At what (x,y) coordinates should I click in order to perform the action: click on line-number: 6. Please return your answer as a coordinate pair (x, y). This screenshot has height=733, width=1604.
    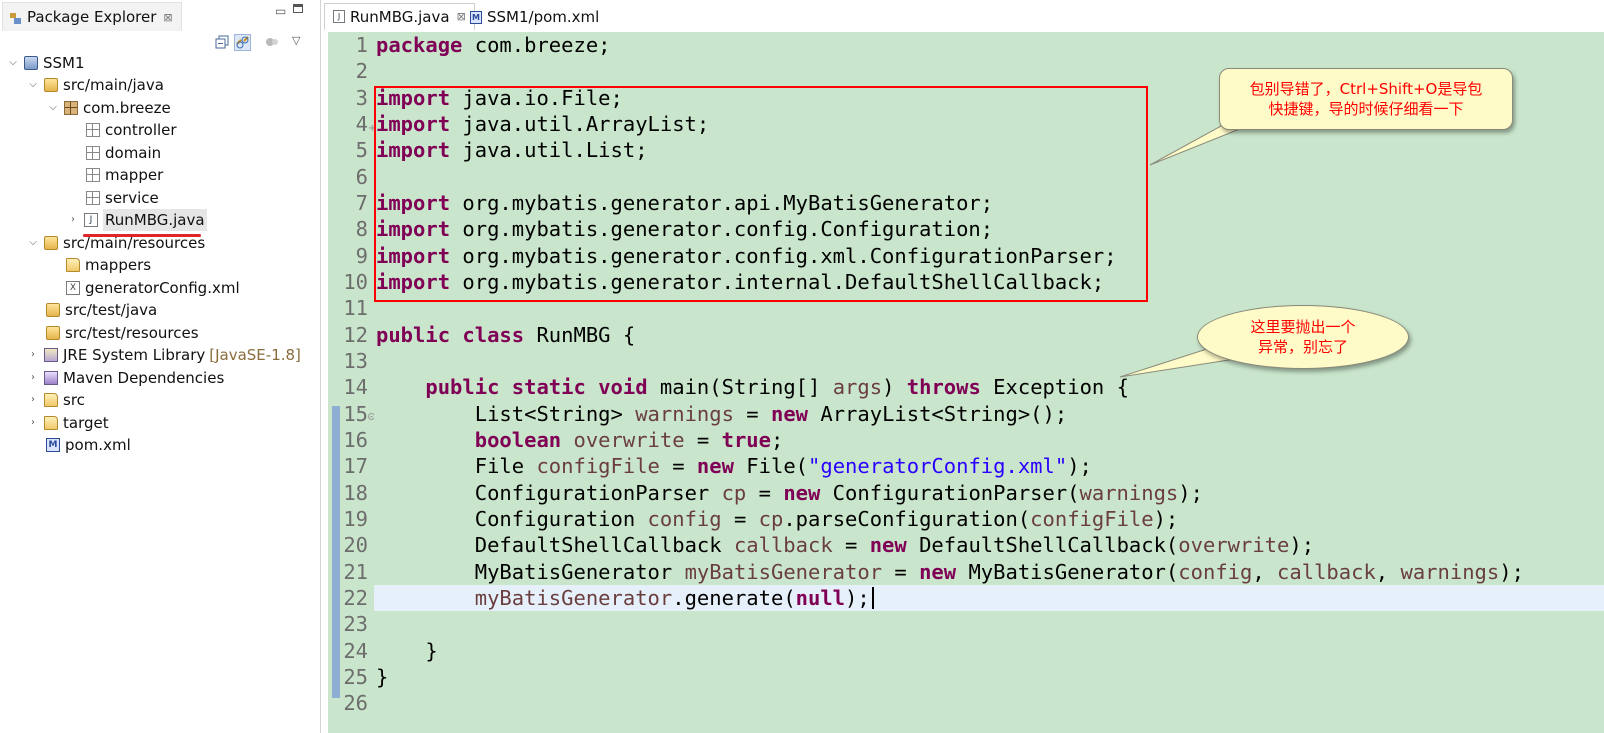
    Looking at the image, I should click on (361, 177).